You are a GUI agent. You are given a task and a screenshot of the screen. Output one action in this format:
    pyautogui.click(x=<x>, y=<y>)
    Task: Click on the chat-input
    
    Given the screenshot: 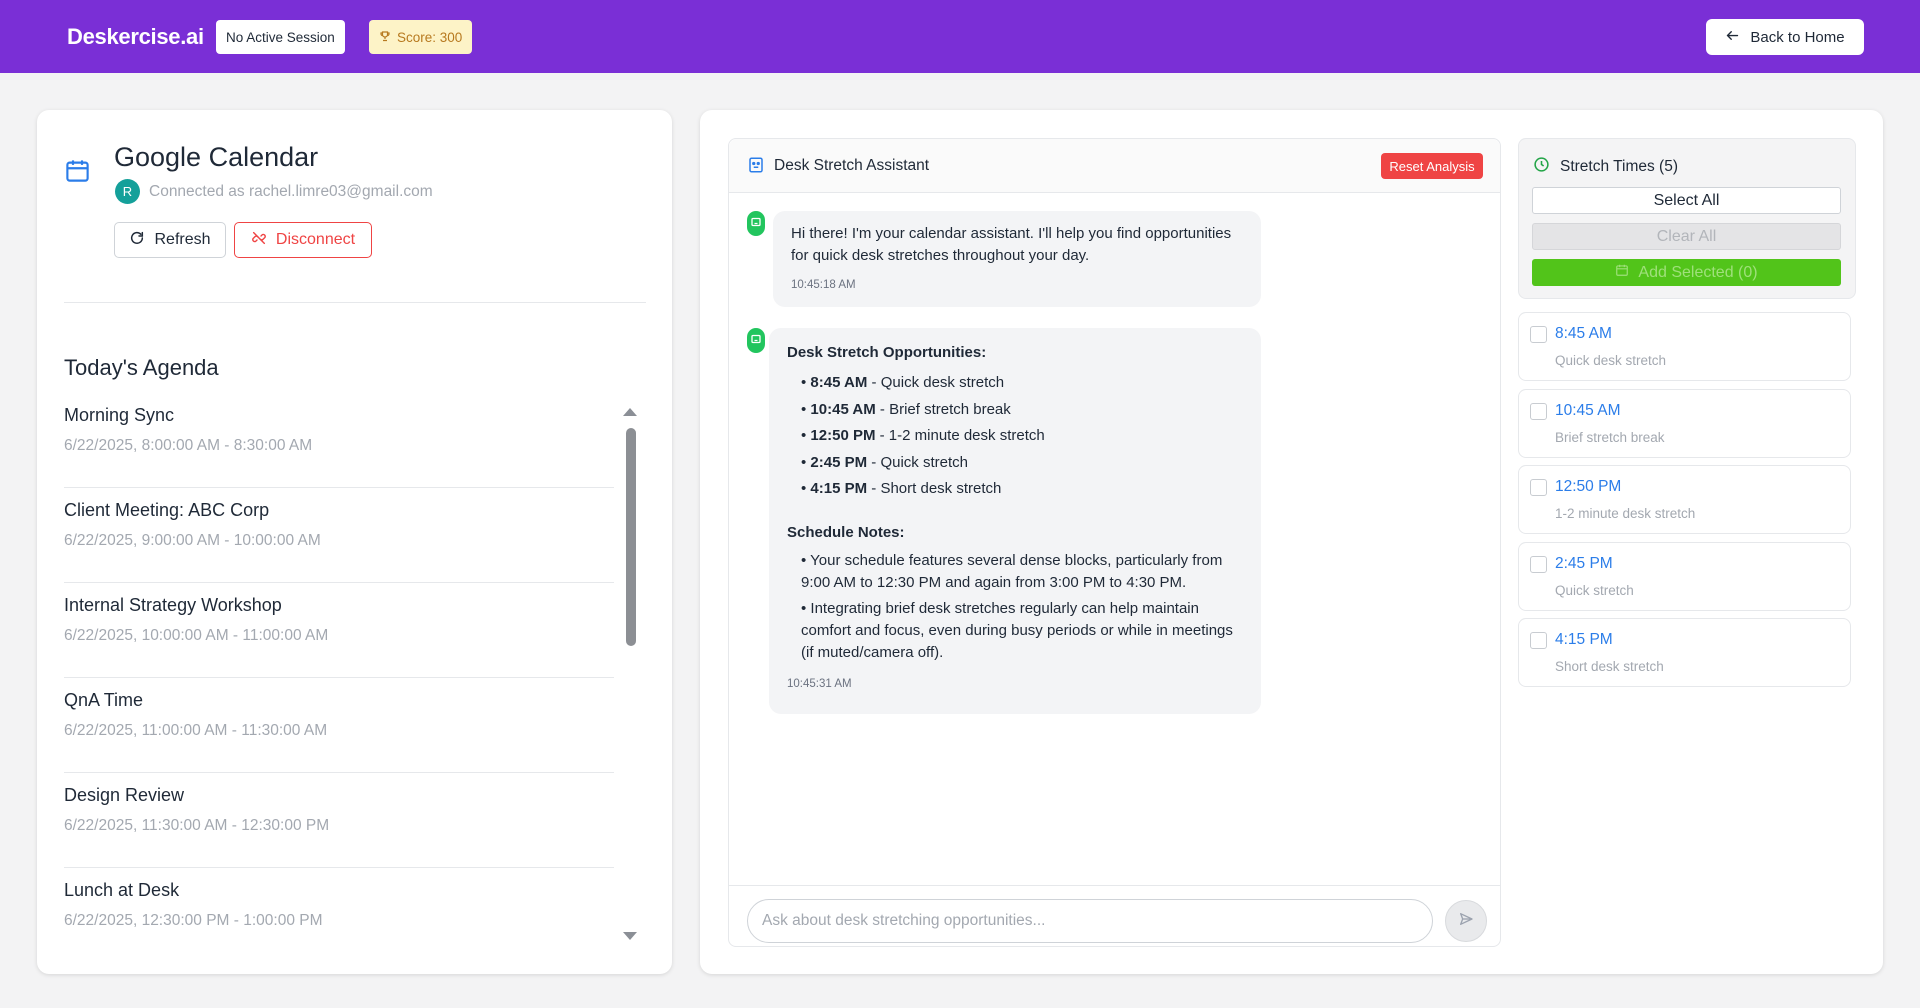 What is the action you would take?
    pyautogui.click(x=1090, y=921)
    